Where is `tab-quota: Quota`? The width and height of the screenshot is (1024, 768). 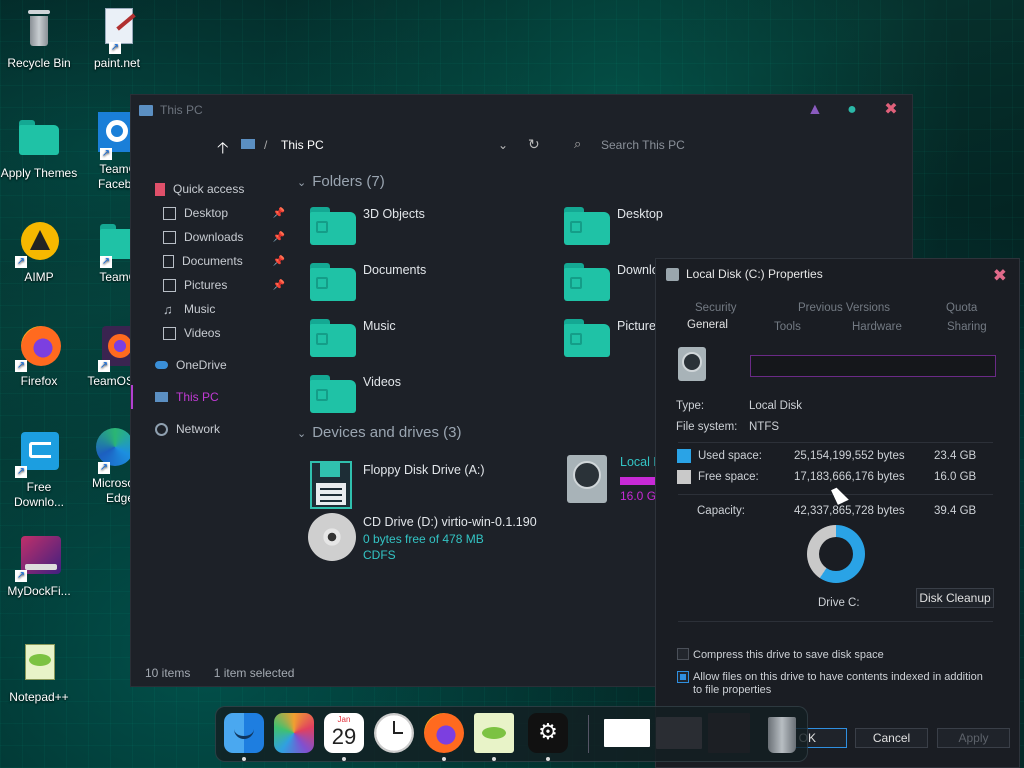
tab-quota: Quota is located at coordinates (961, 308).